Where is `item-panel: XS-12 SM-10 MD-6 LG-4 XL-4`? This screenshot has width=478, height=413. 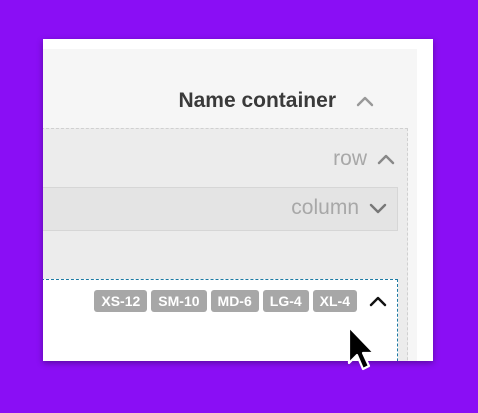 item-panel: XS-12 SM-10 MD-6 LG-4 XL-4 is located at coordinates (220, 320).